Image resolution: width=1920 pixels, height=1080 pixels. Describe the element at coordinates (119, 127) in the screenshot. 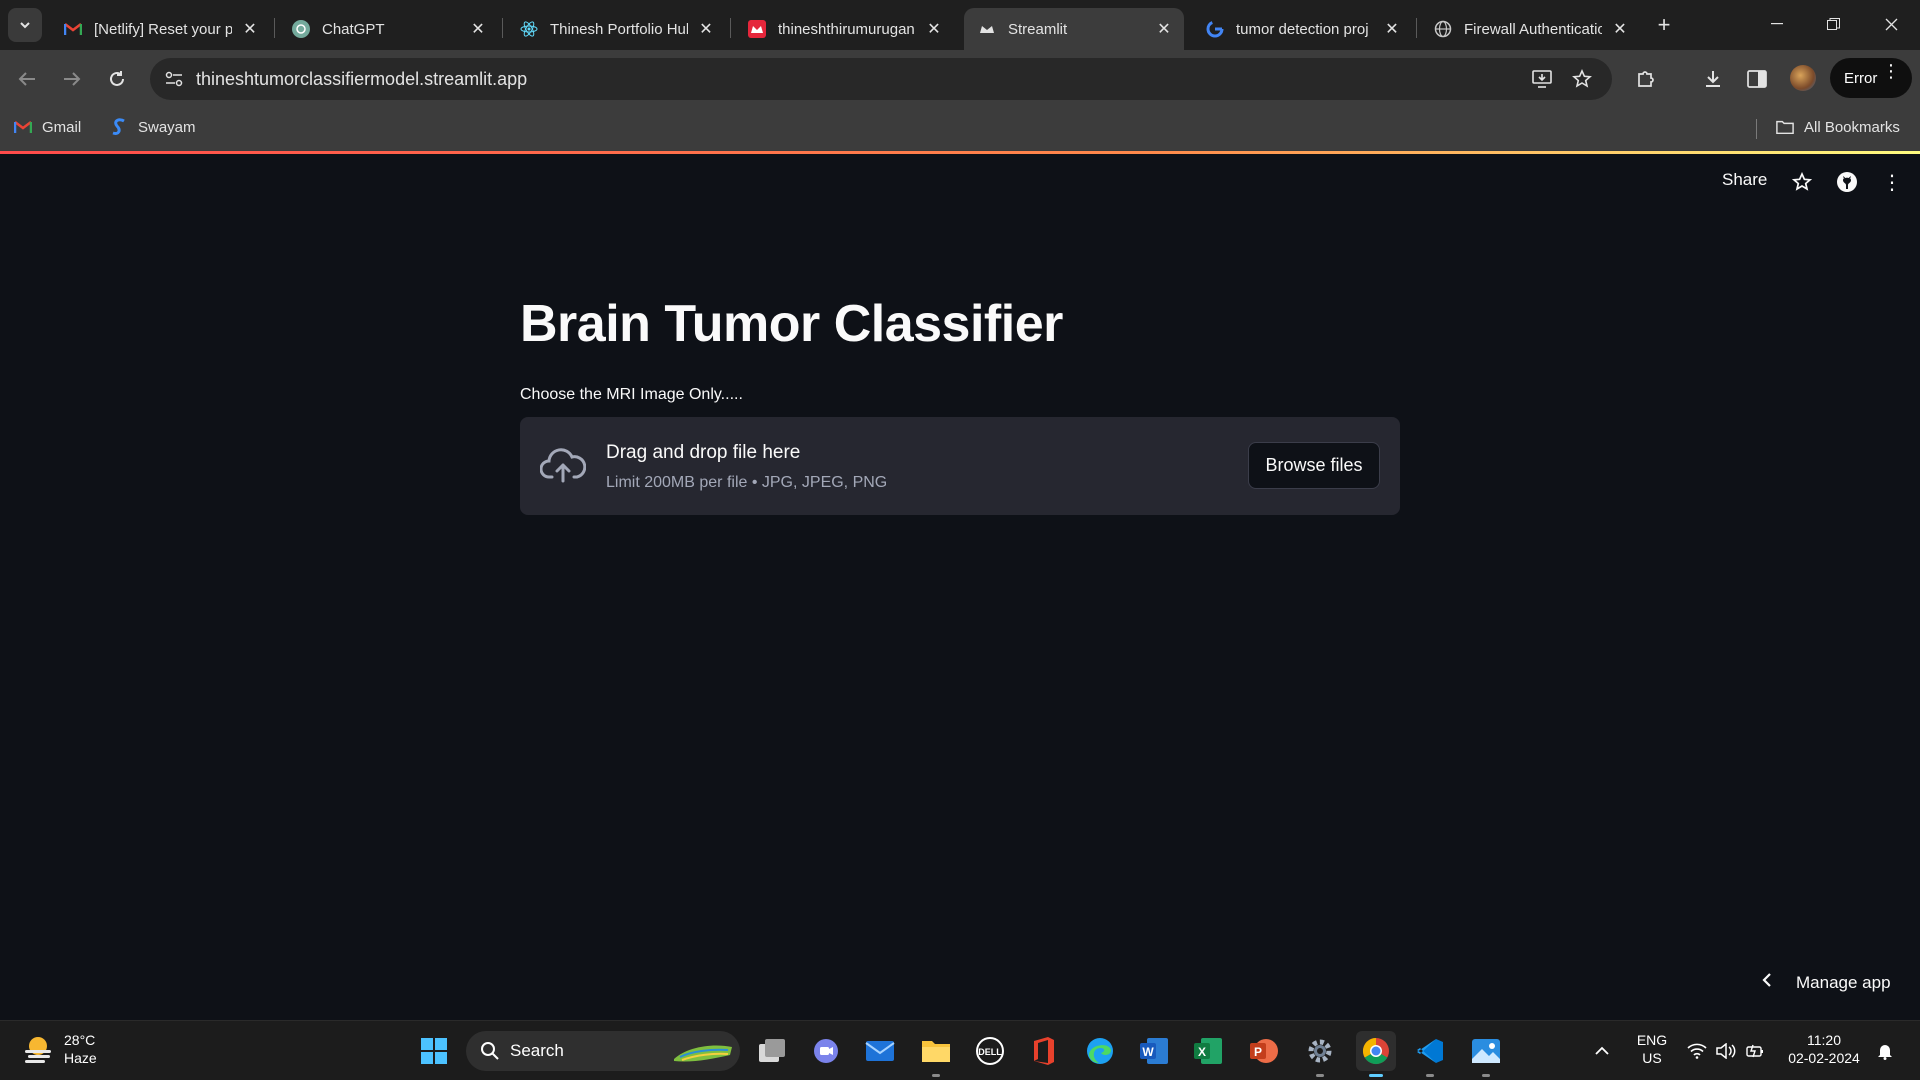

I see `swayam-icon` at that location.